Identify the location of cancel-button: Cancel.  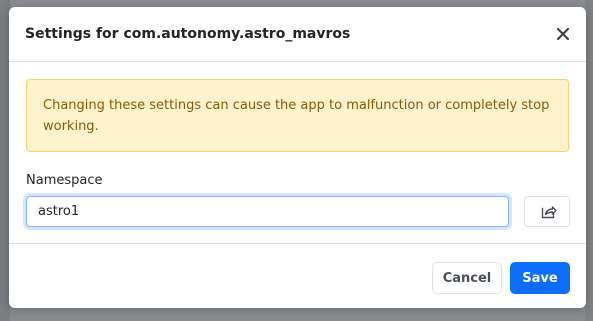
(467, 278).